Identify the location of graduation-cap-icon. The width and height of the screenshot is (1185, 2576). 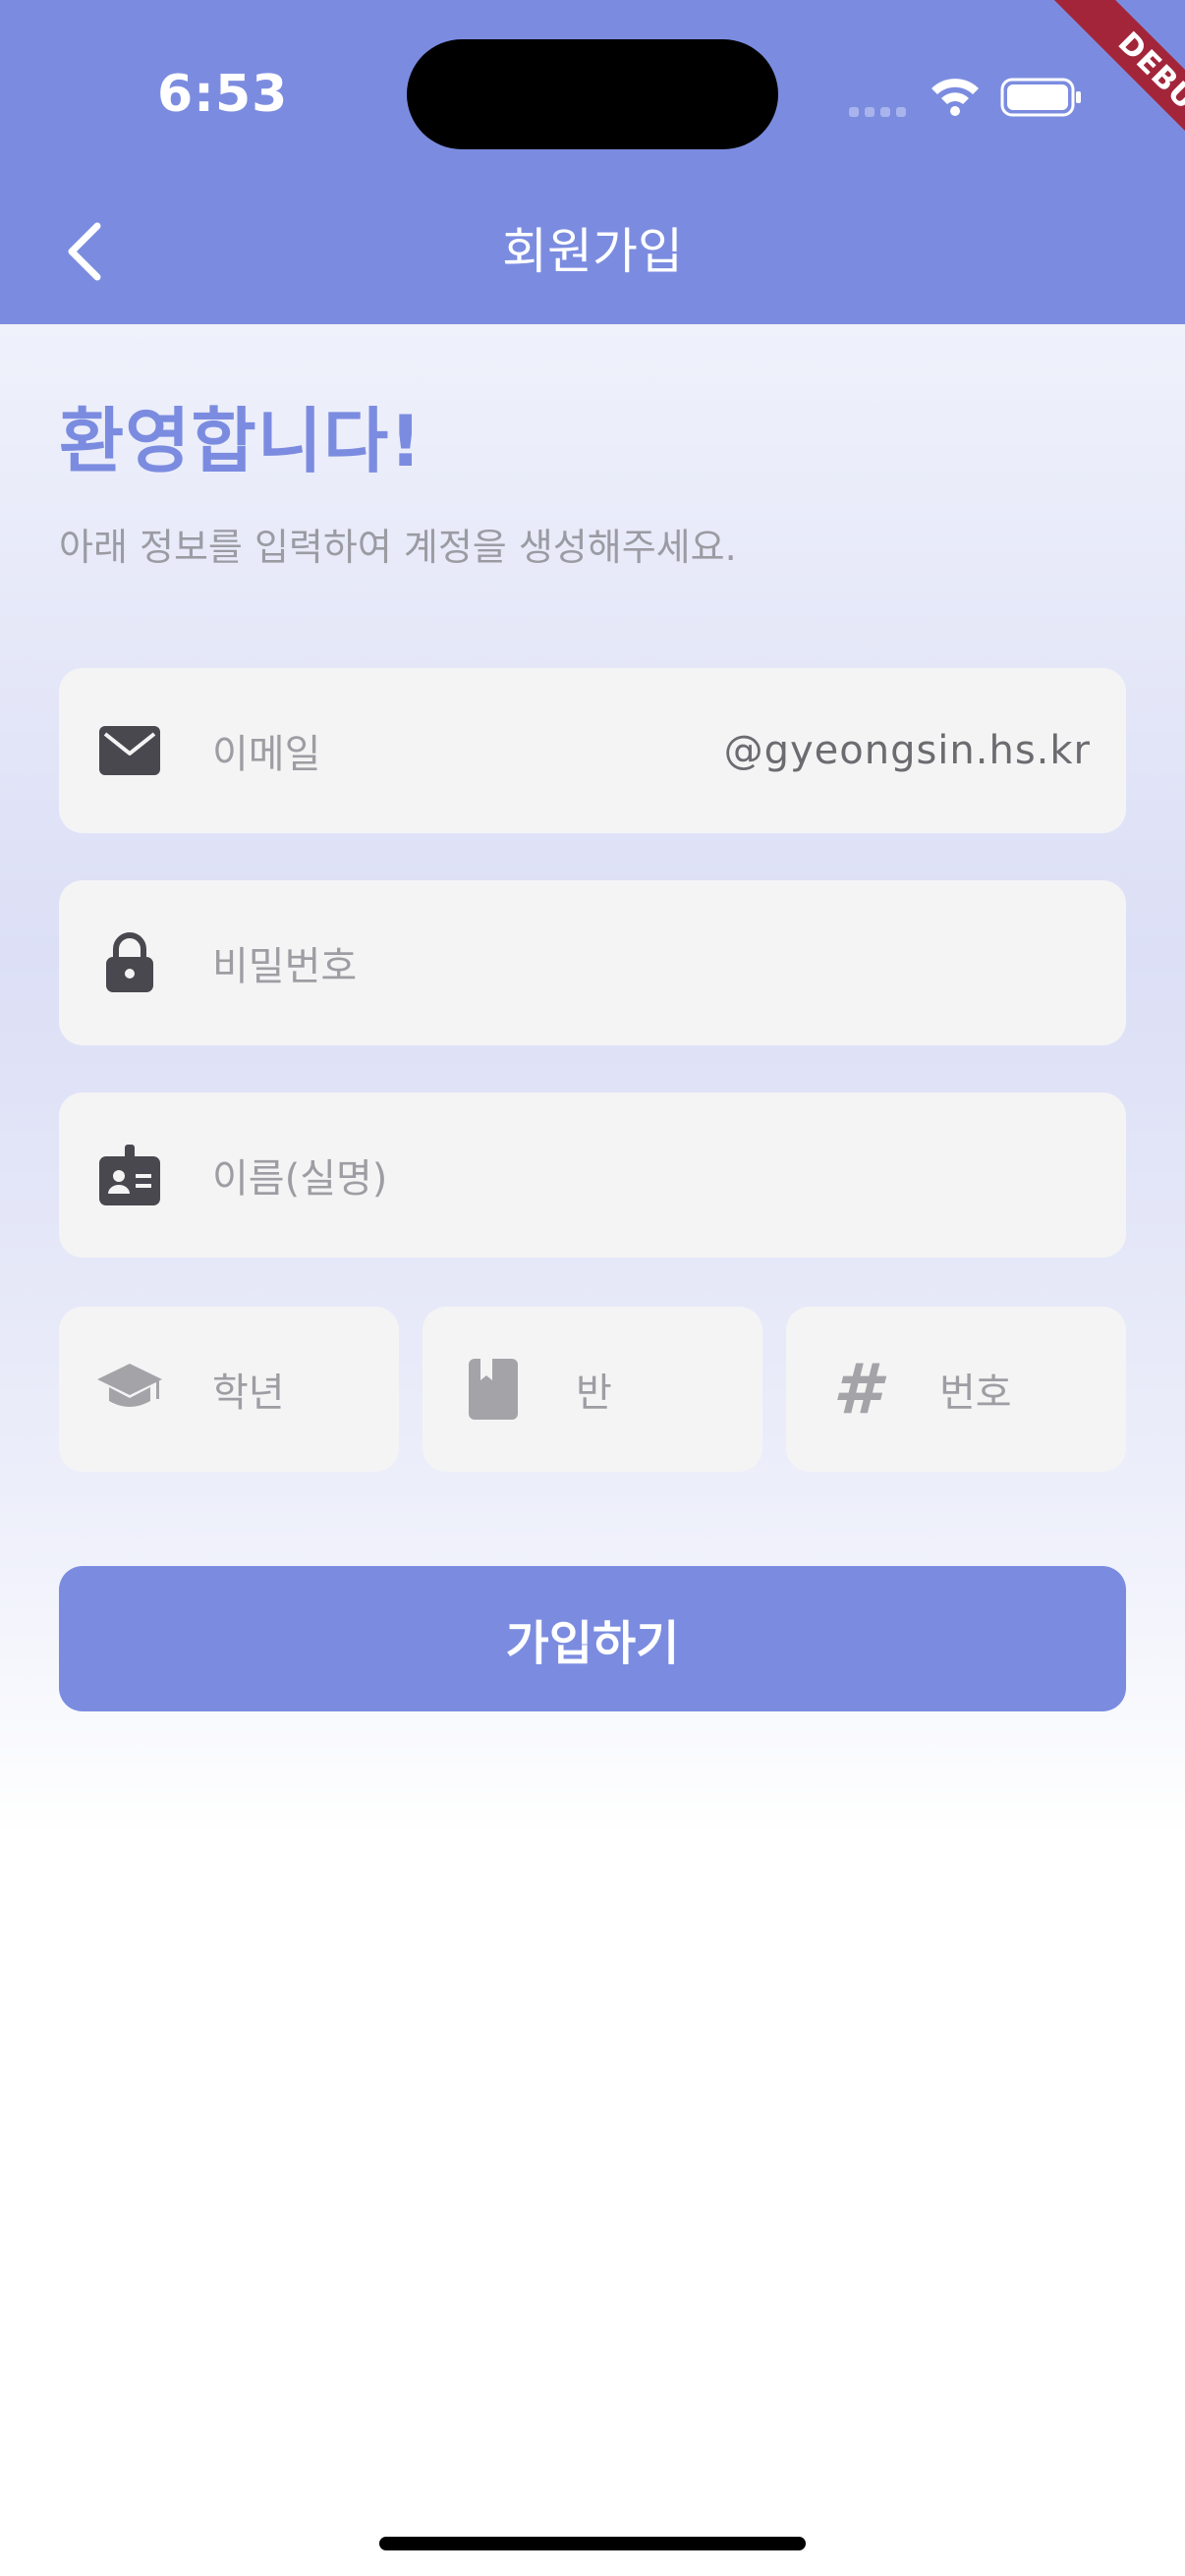
(130, 1389).